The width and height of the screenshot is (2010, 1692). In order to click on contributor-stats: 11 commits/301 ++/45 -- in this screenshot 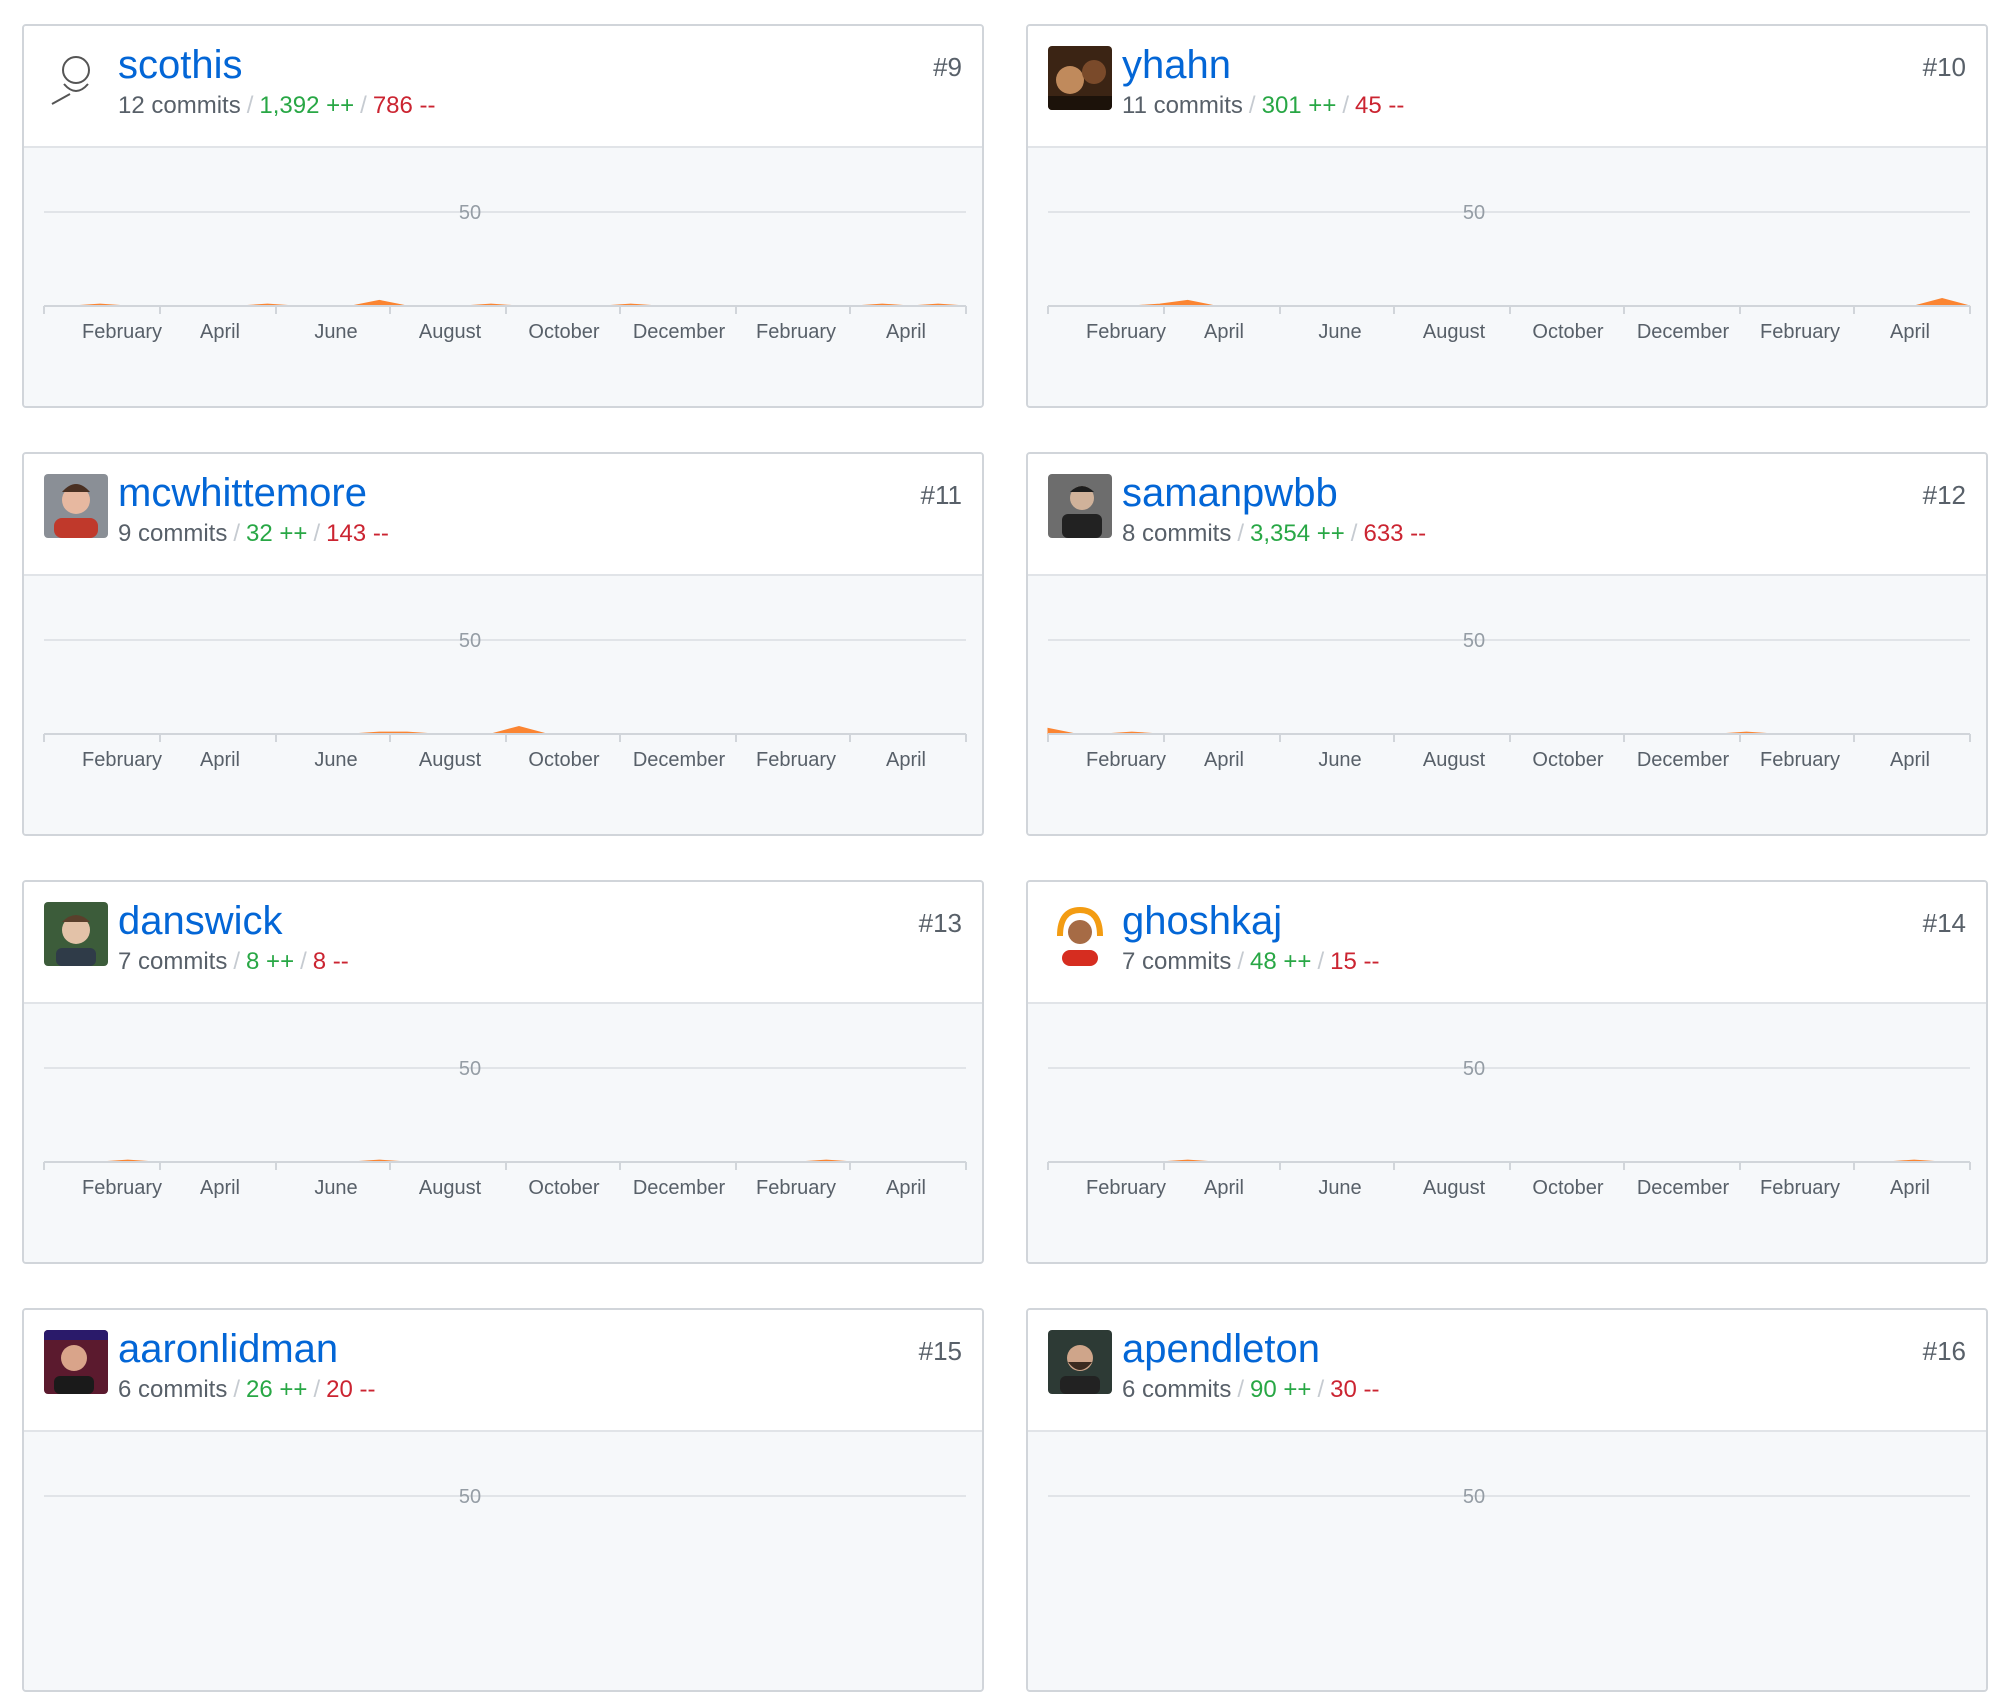, I will do `click(1263, 106)`.